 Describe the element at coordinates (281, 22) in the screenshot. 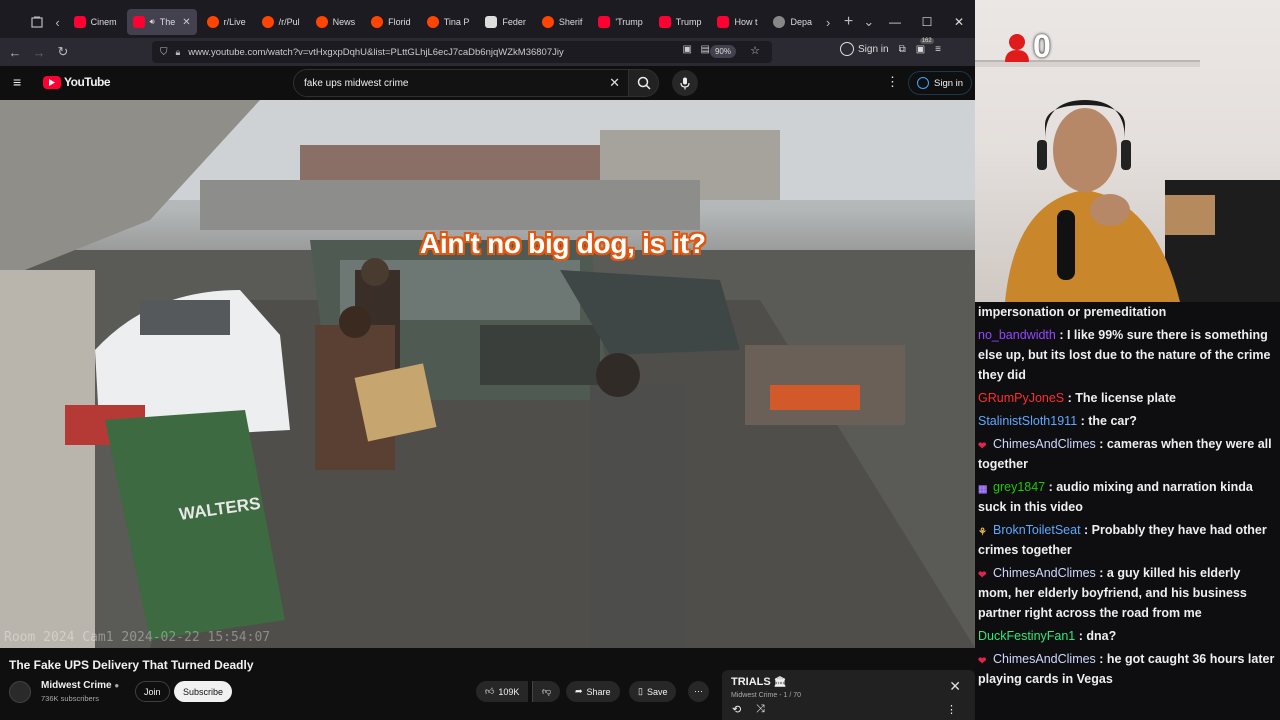

I see `browser-tab: /r/Pul` at that location.